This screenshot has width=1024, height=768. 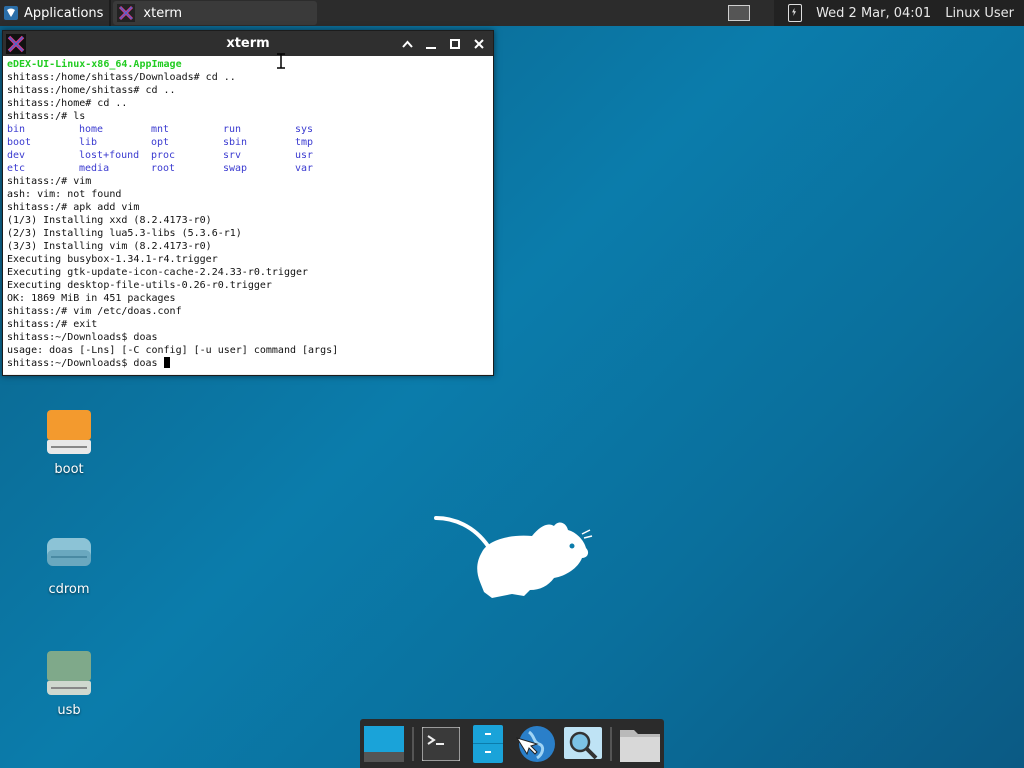 I want to click on ls-entry: root, so click(x=163, y=168).